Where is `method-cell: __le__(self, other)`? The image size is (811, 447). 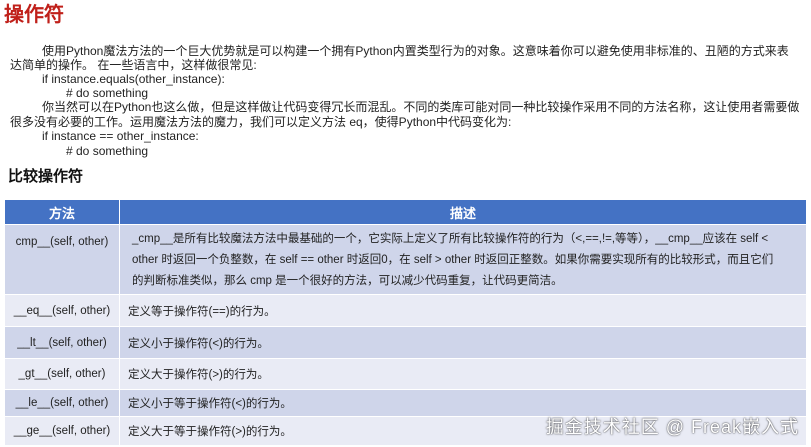
method-cell: __le__(self, other) is located at coordinates (62, 403).